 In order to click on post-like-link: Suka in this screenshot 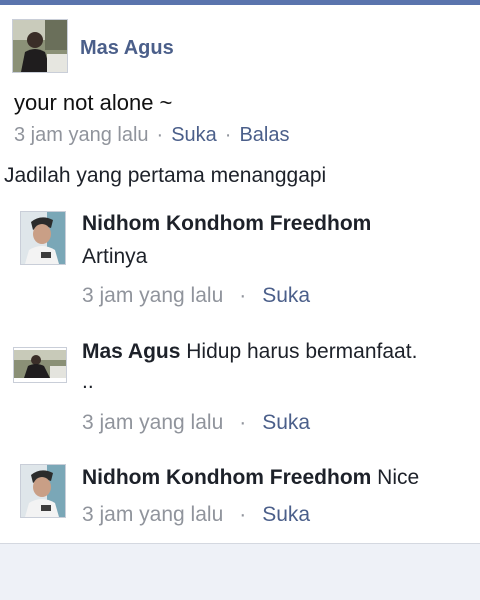, I will do `click(194, 135)`.